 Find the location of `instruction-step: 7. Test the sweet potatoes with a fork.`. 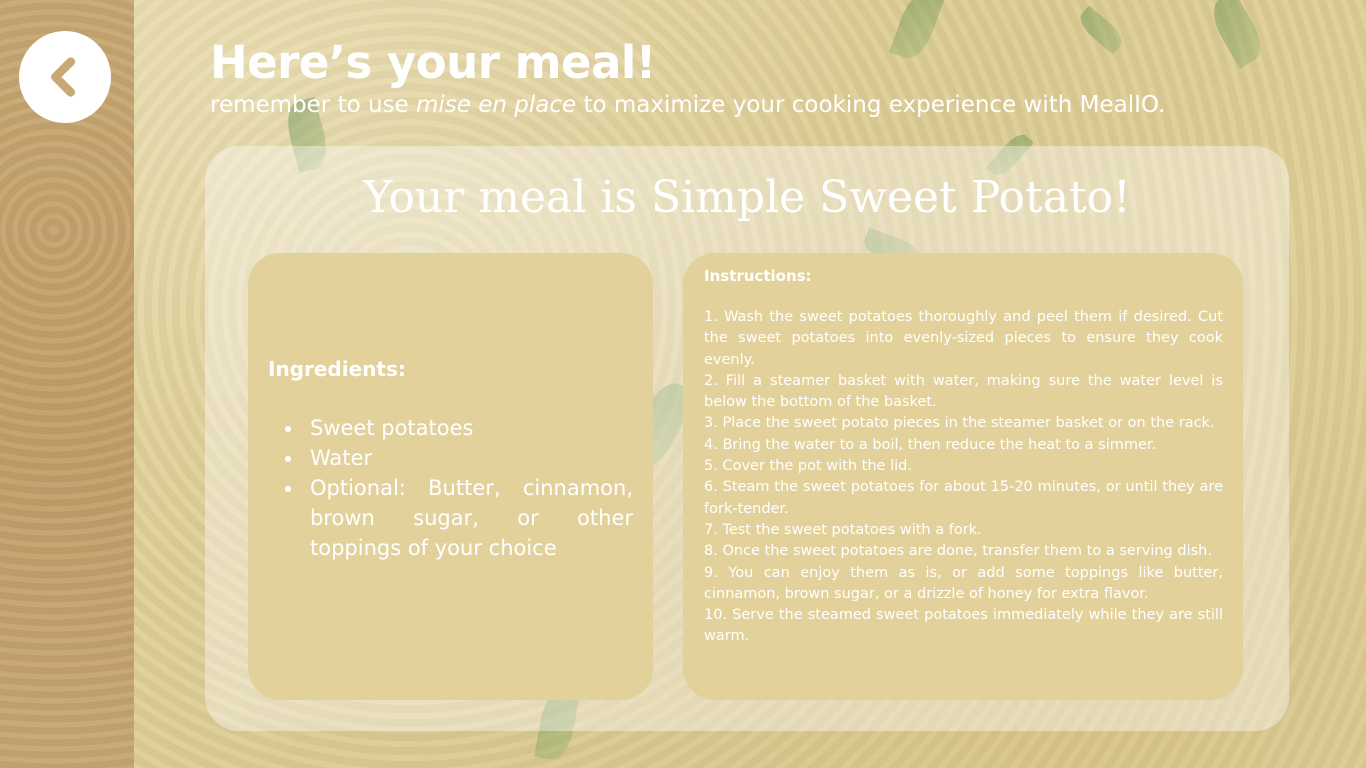

instruction-step: 7. Test the sweet potatoes with a fork. is located at coordinates (843, 529).